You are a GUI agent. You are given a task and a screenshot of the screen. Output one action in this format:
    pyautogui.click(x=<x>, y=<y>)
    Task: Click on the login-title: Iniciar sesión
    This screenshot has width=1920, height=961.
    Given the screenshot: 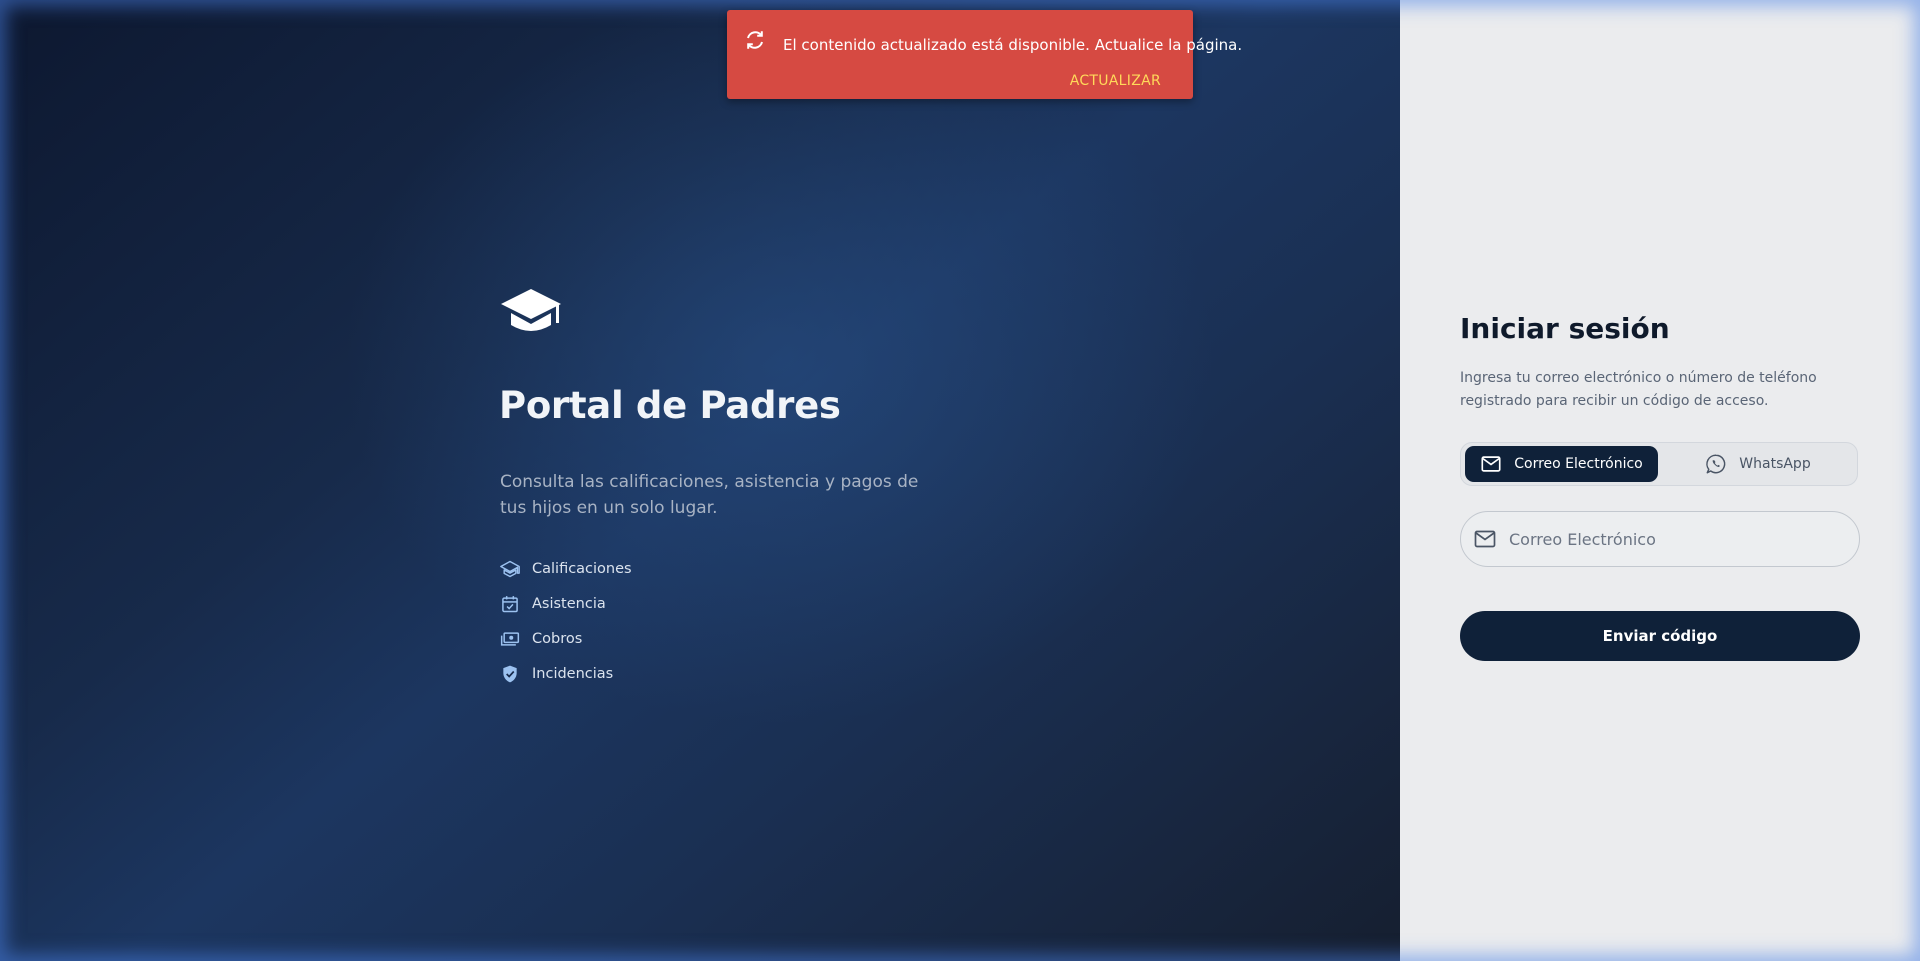 What is the action you would take?
    pyautogui.click(x=1565, y=328)
    